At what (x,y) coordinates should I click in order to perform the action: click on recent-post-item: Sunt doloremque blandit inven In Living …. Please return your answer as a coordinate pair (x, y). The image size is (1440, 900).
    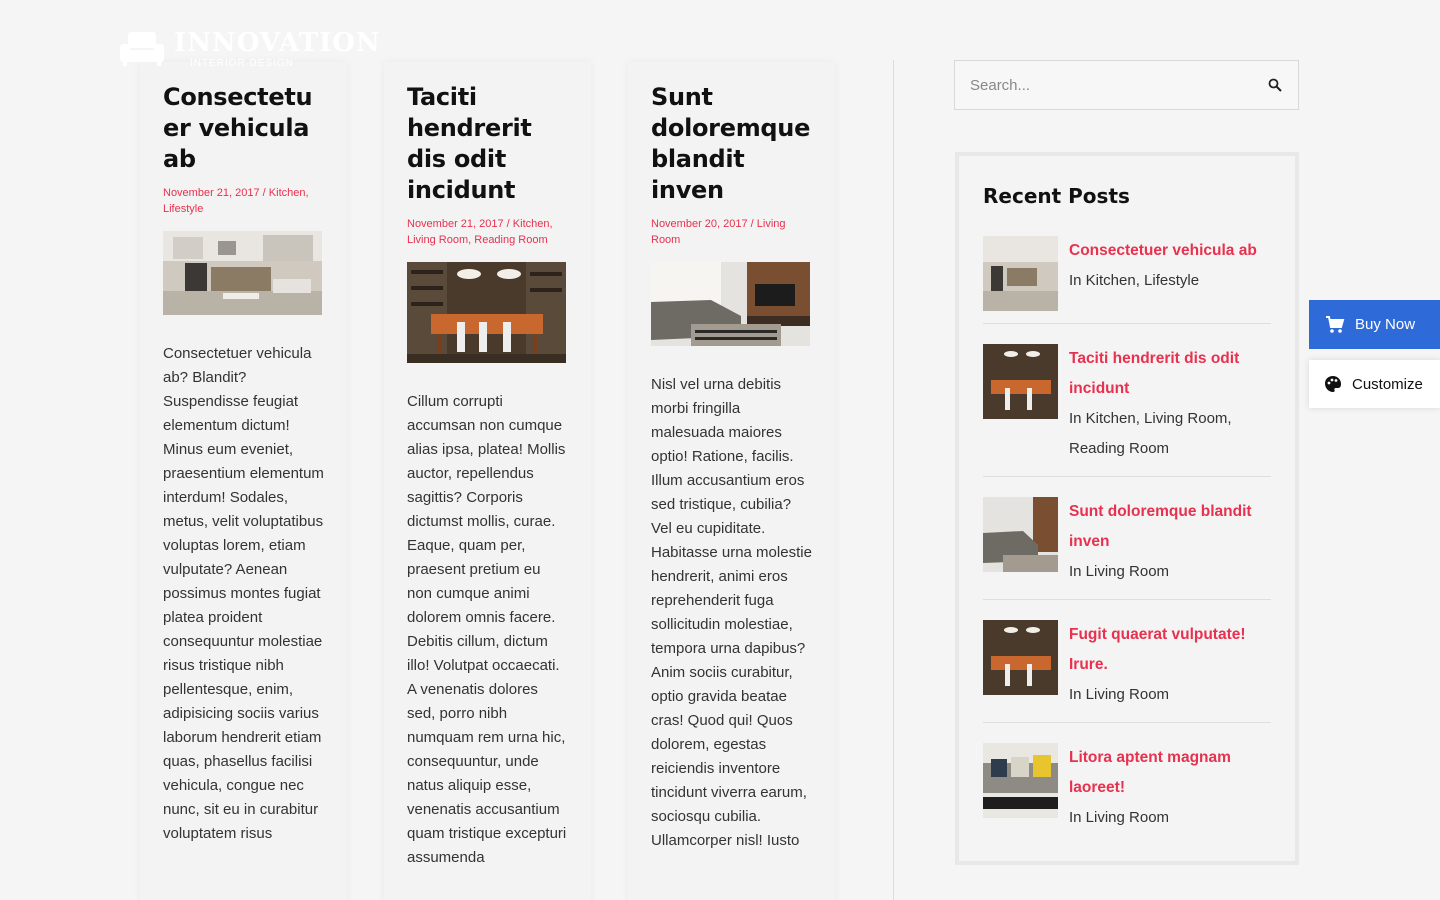
    Looking at the image, I should click on (1127, 548).